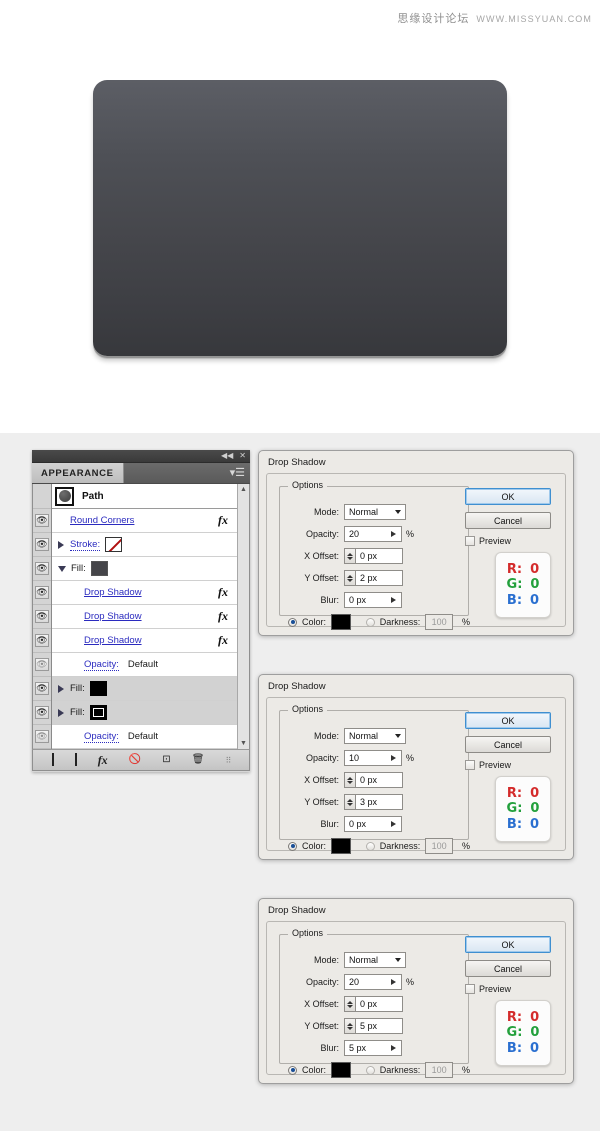 Image resolution: width=600 pixels, height=1131 pixels. What do you see at coordinates (98, 712) in the screenshot?
I see `fill-color-swatch-selected` at bounding box center [98, 712].